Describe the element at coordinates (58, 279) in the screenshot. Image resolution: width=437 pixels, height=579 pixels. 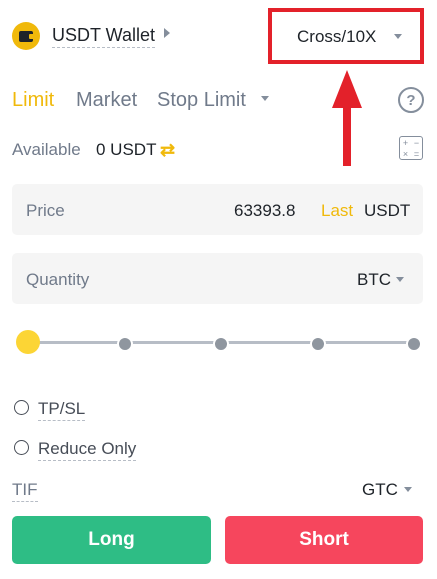
I see `quantity-label: Quantity` at that location.